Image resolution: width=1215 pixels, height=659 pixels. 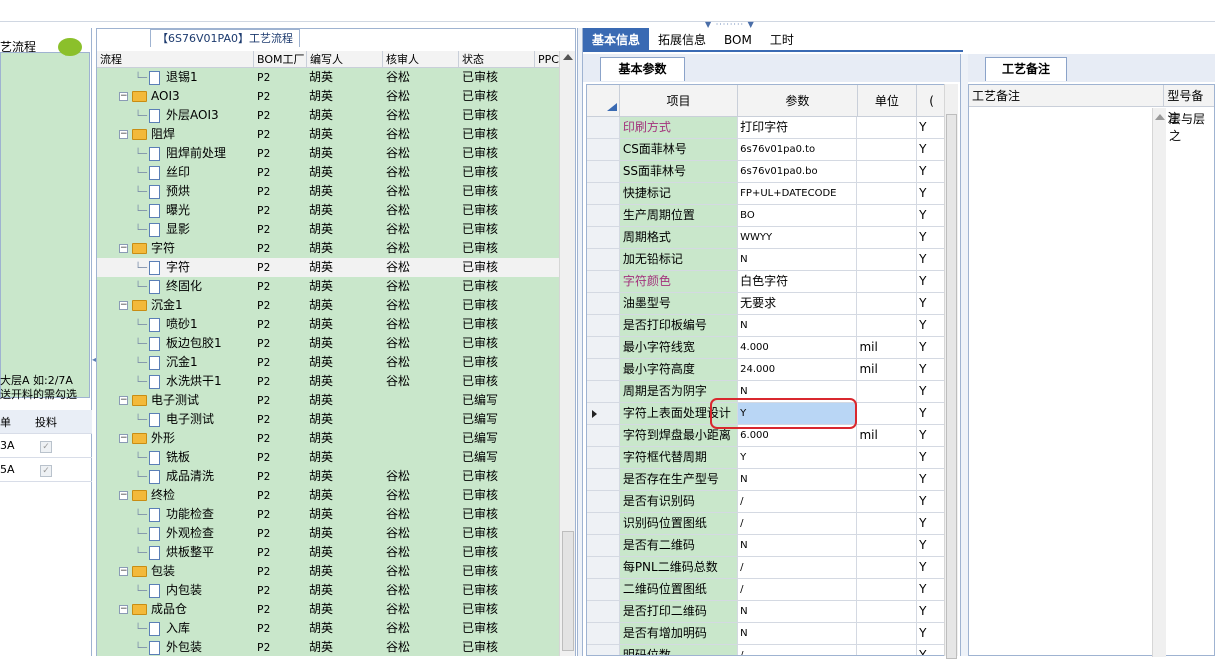 I want to click on param-row: 字符颜色 白色字符 Y, so click(x=767, y=282).